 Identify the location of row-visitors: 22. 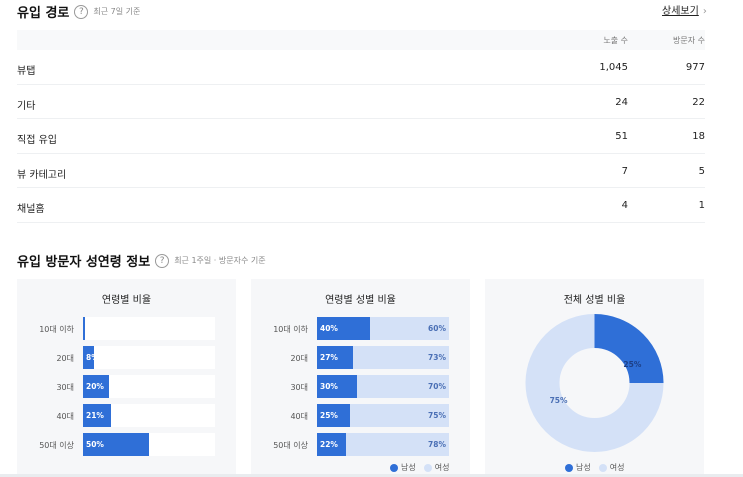
(698, 102).